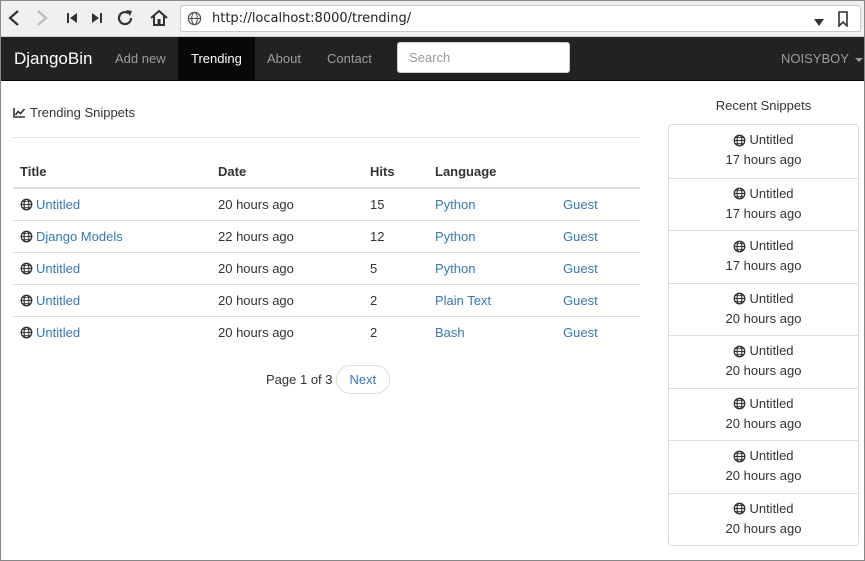  What do you see at coordinates (483, 57) in the screenshot?
I see `search-input` at bounding box center [483, 57].